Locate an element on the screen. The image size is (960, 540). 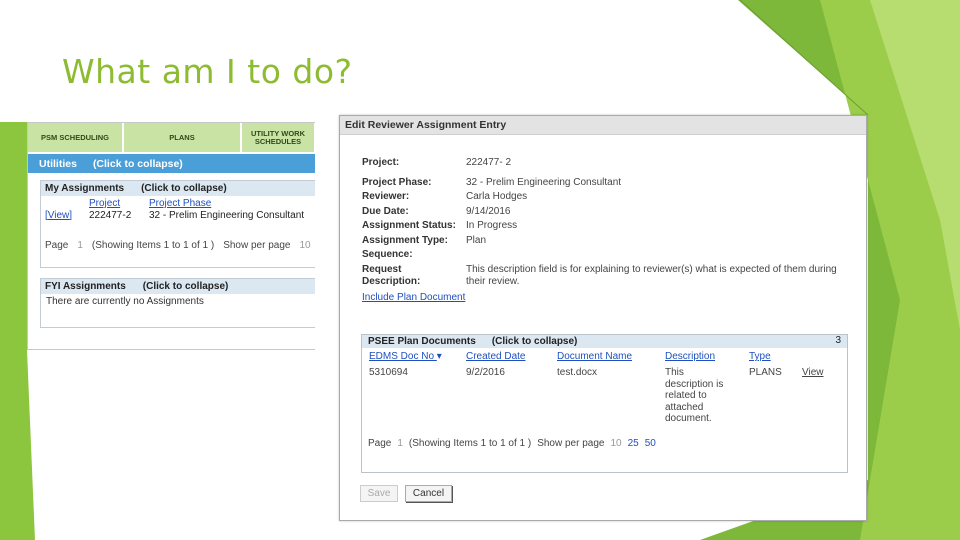
detail-row: Reviewer: Carla Hodges is located at coordinates (607, 197).